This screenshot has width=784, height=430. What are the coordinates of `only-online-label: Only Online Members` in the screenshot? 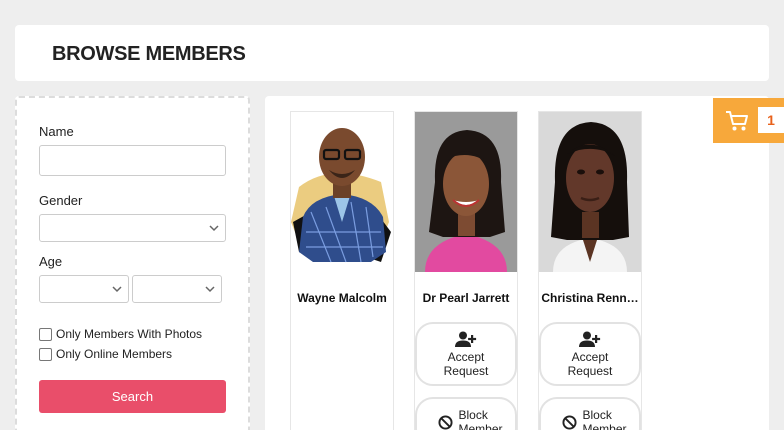 It's located at (114, 354).